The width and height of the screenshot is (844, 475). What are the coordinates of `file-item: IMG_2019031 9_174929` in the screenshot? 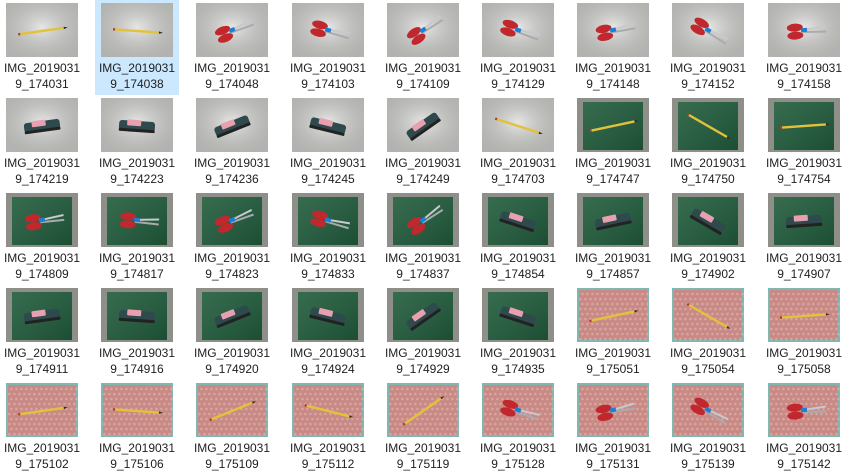 It's located at (423, 332).